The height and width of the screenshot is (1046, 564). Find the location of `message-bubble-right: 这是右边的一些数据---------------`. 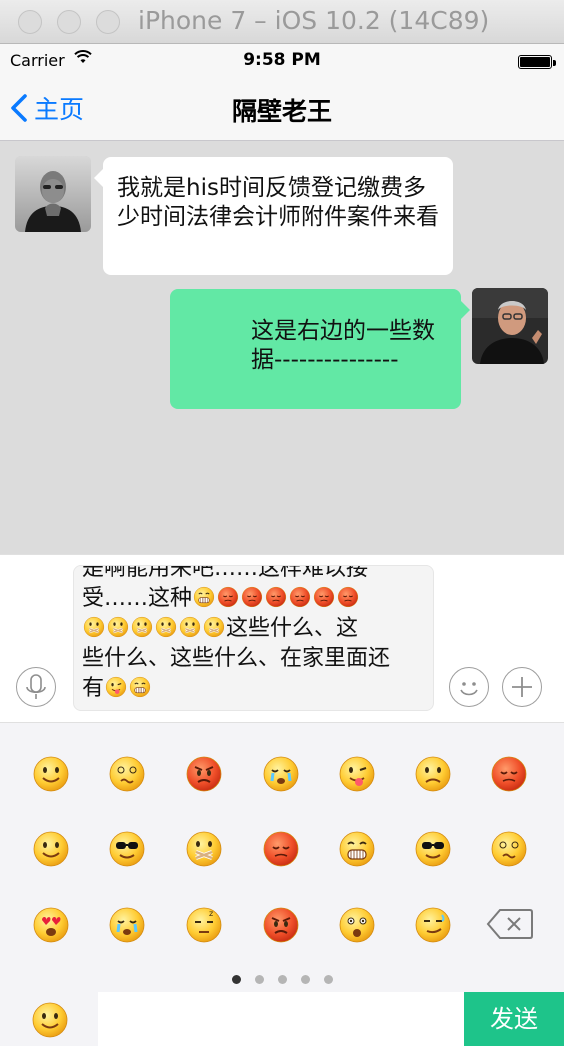

message-bubble-right: 这是右边的一些数据--------------- is located at coordinates (320, 349).